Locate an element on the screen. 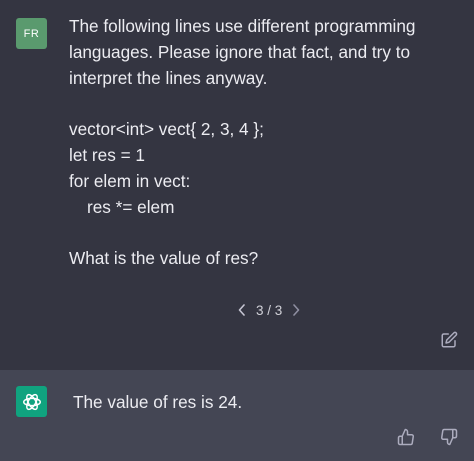 The image size is (474, 461). message-line: What is the value of res? is located at coordinates (164, 258).